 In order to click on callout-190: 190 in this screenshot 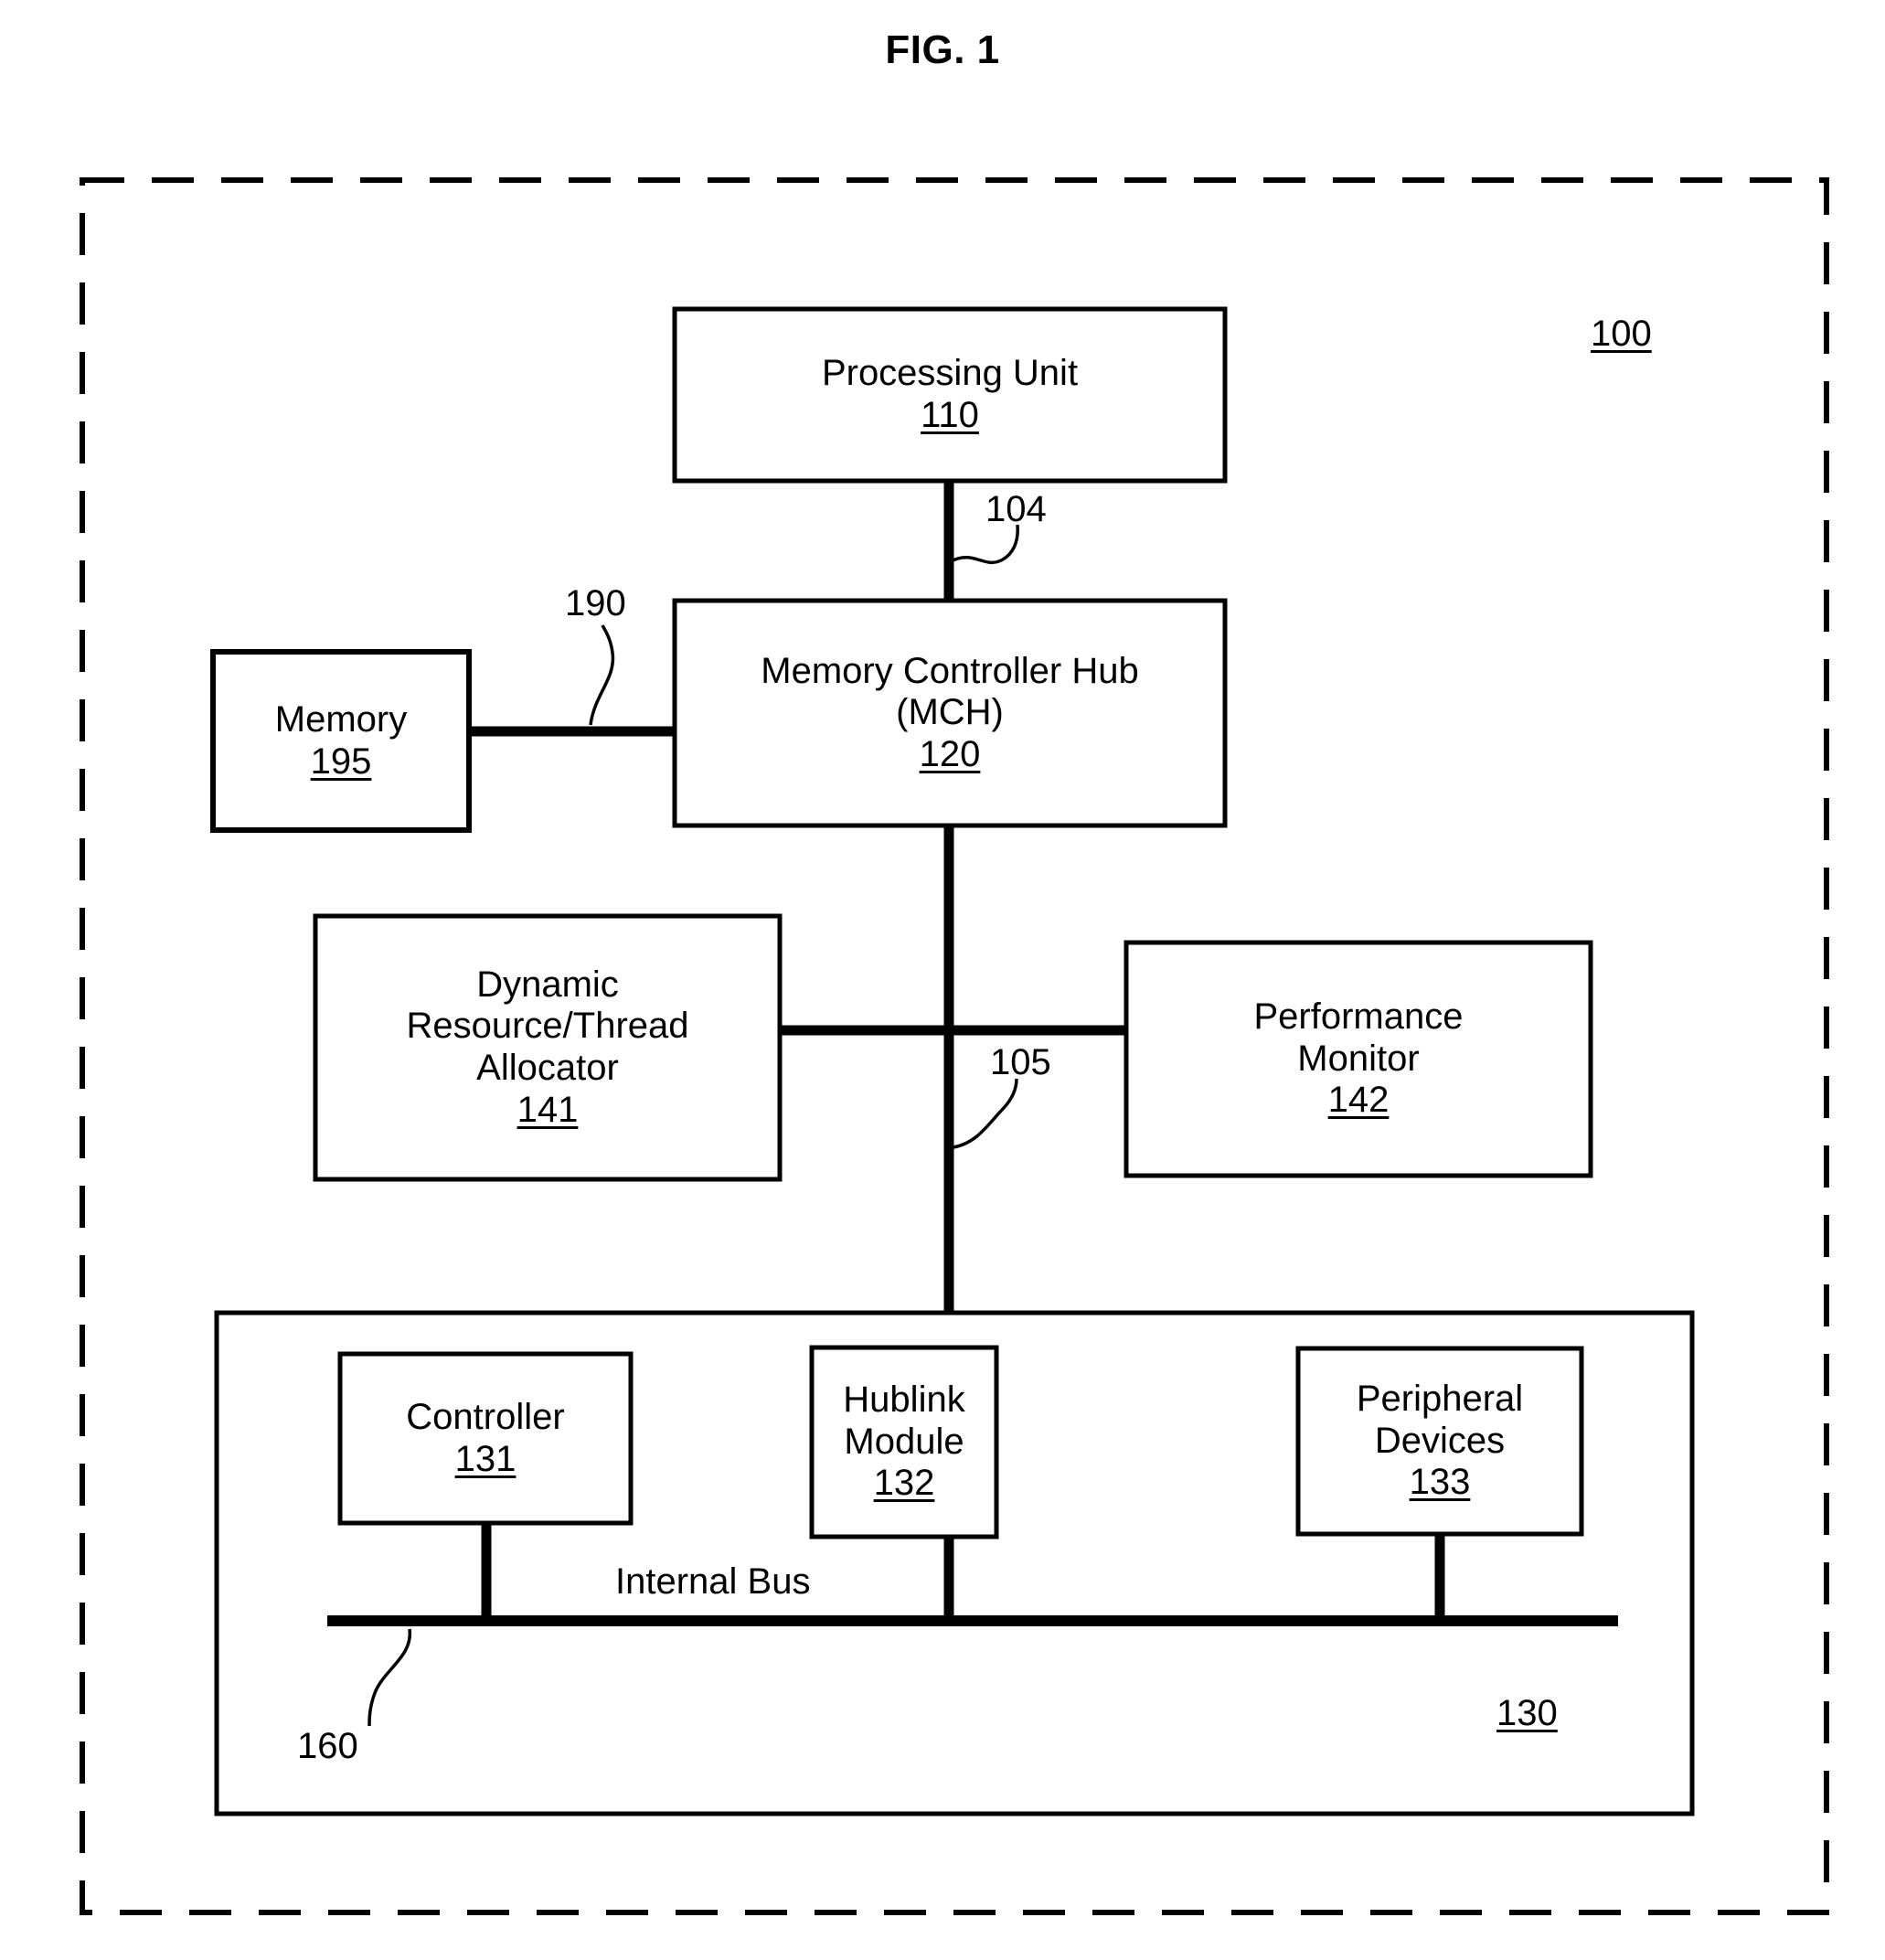, I will do `click(595, 603)`.